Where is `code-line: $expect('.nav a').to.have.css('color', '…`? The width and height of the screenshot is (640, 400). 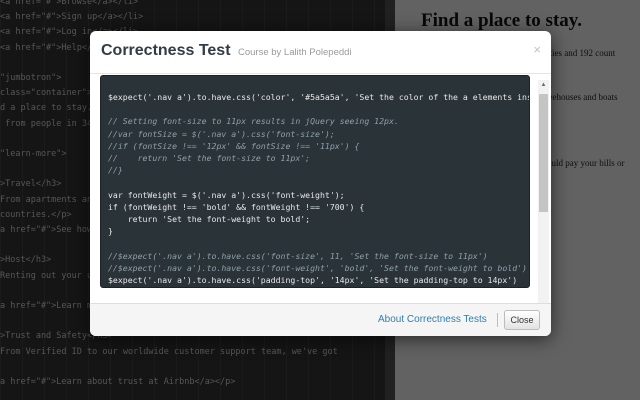 code-line: $expect('.nav a').to.have.css('color', '… is located at coordinates (319, 97).